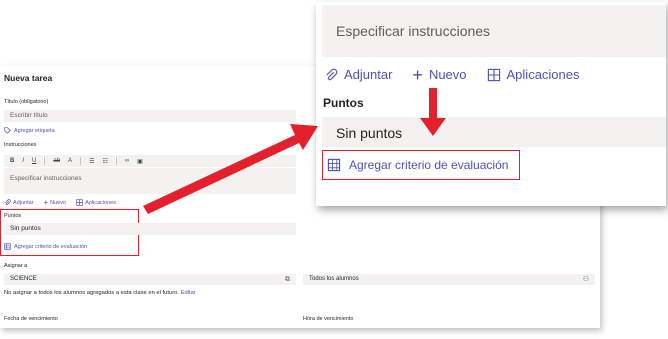 This screenshot has height=339, width=668. What do you see at coordinates (7, 130) in the screenshot?
I see `tag-icon` at bounding box center [7, 130].